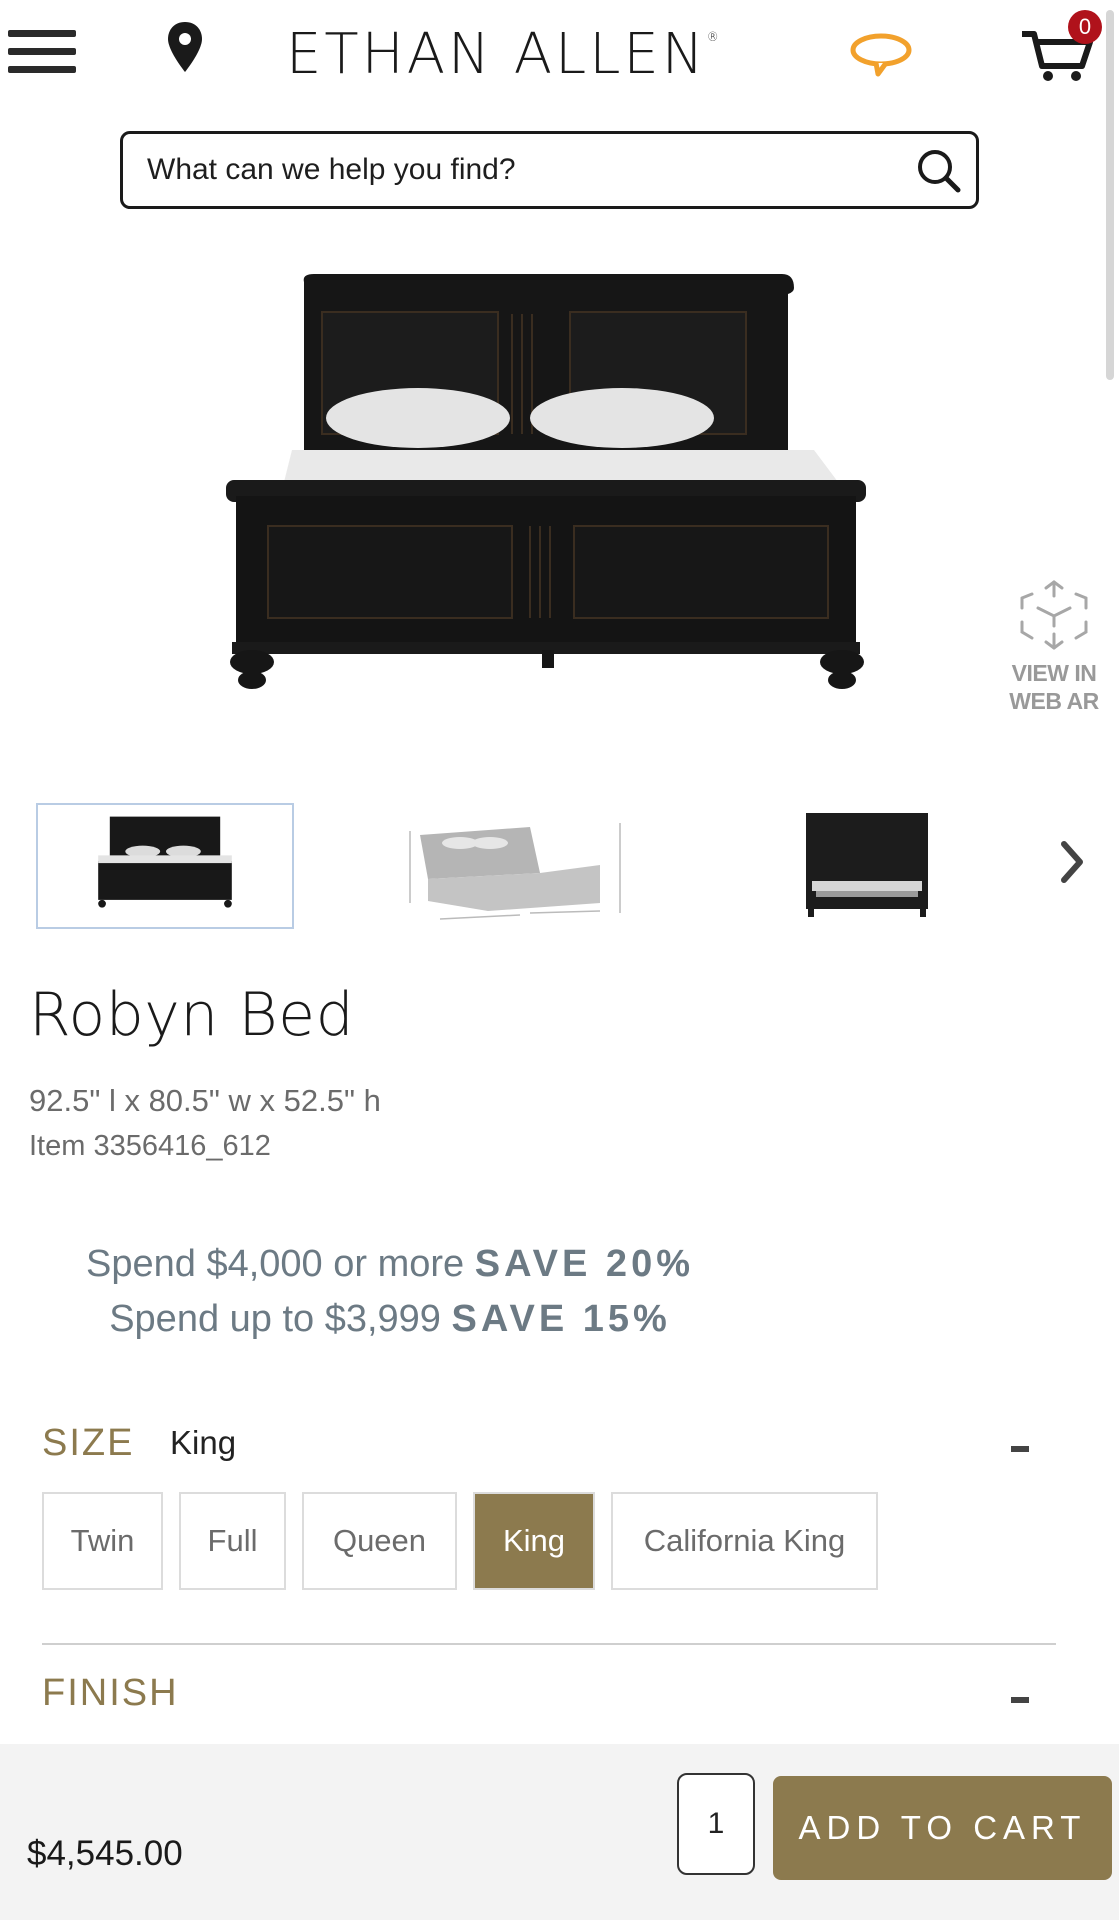  Describe the element at coordinates (549, 1644) in the screenshot. I see `section-divider` at that location.